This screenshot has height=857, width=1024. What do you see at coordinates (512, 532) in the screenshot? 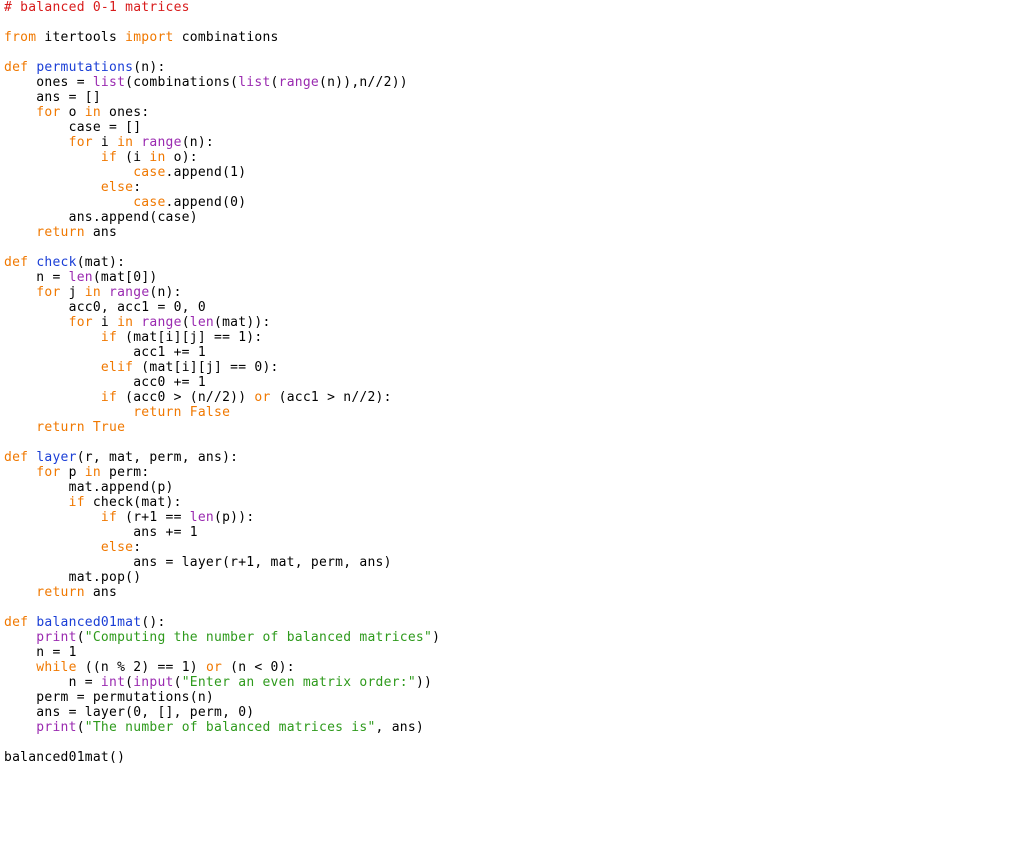
I see `code-line: ans += 1` at bounding box center [512, 532].